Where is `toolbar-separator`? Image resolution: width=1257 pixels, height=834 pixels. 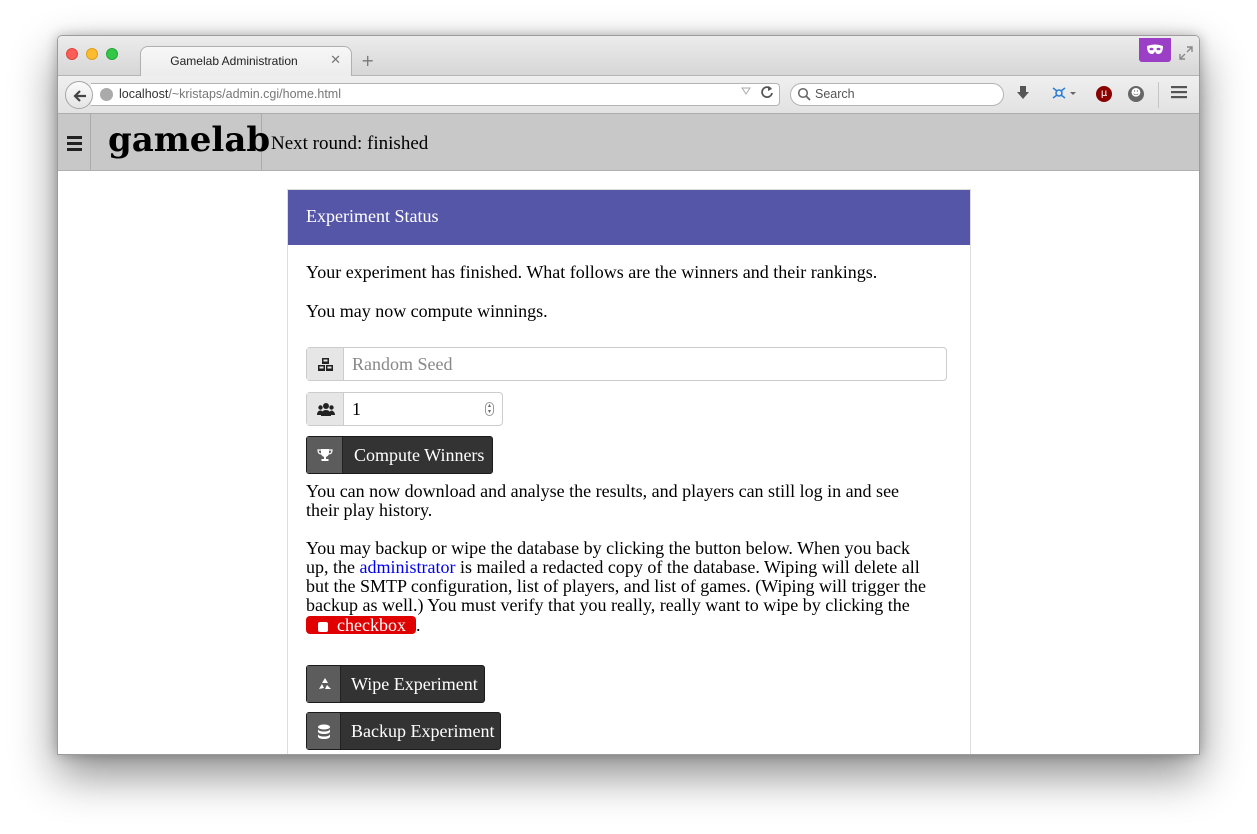 toolbar-separator is located at coordinates (1158, 95).